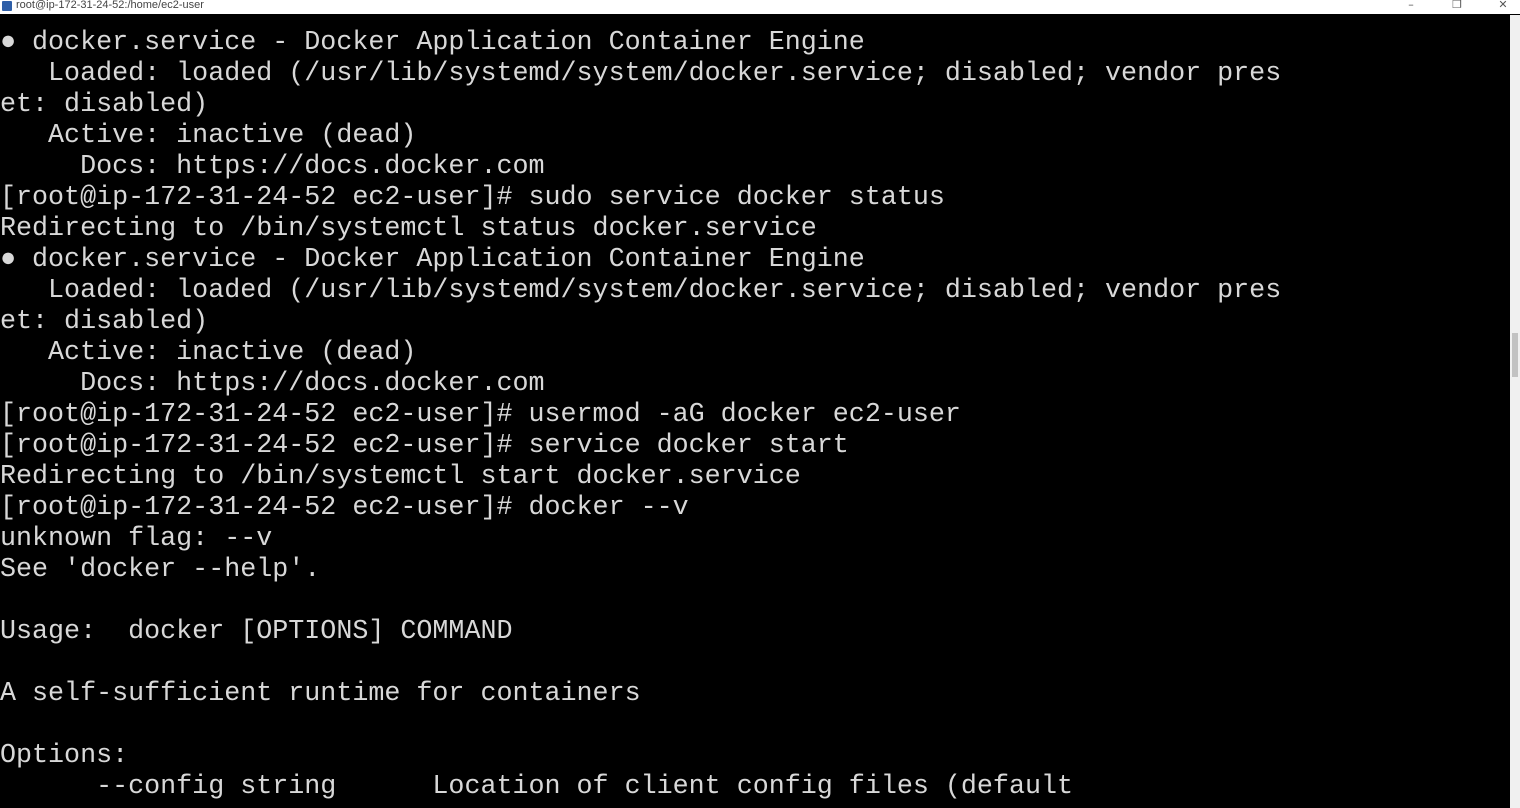 Image resolution: width=1520 pixels, height=808 pixels. What do you see at coordinates (110, 5) in the screenshot?
I see `window-title: root@ip-172-31-24-52:/home/ec2-user` at bounding box center [110, 5].